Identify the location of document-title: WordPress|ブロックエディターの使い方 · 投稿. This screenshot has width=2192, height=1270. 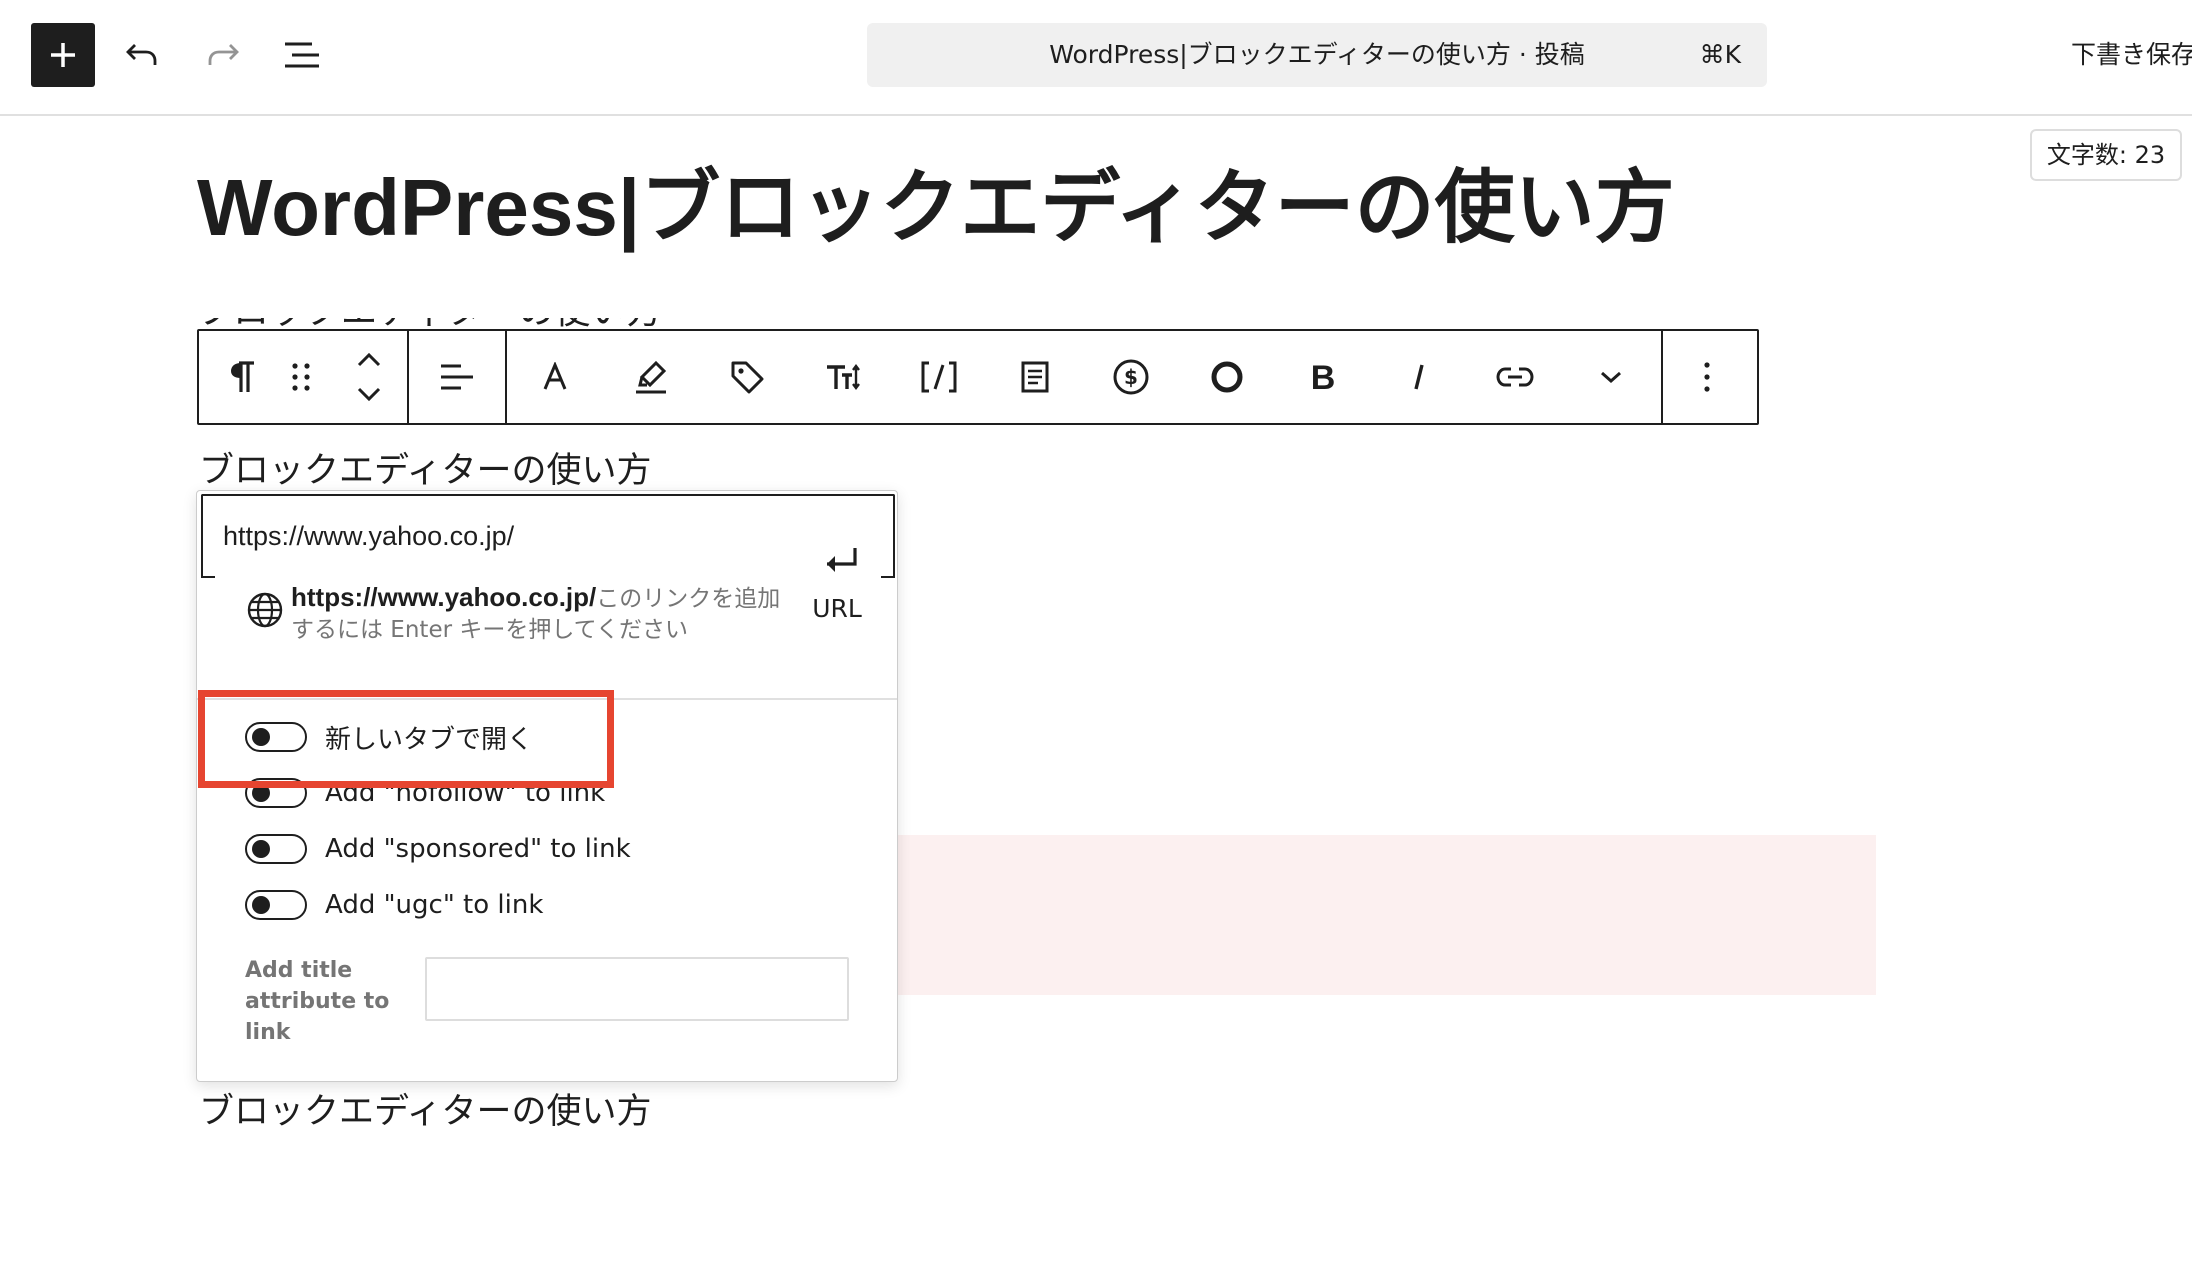
(1317, 54).